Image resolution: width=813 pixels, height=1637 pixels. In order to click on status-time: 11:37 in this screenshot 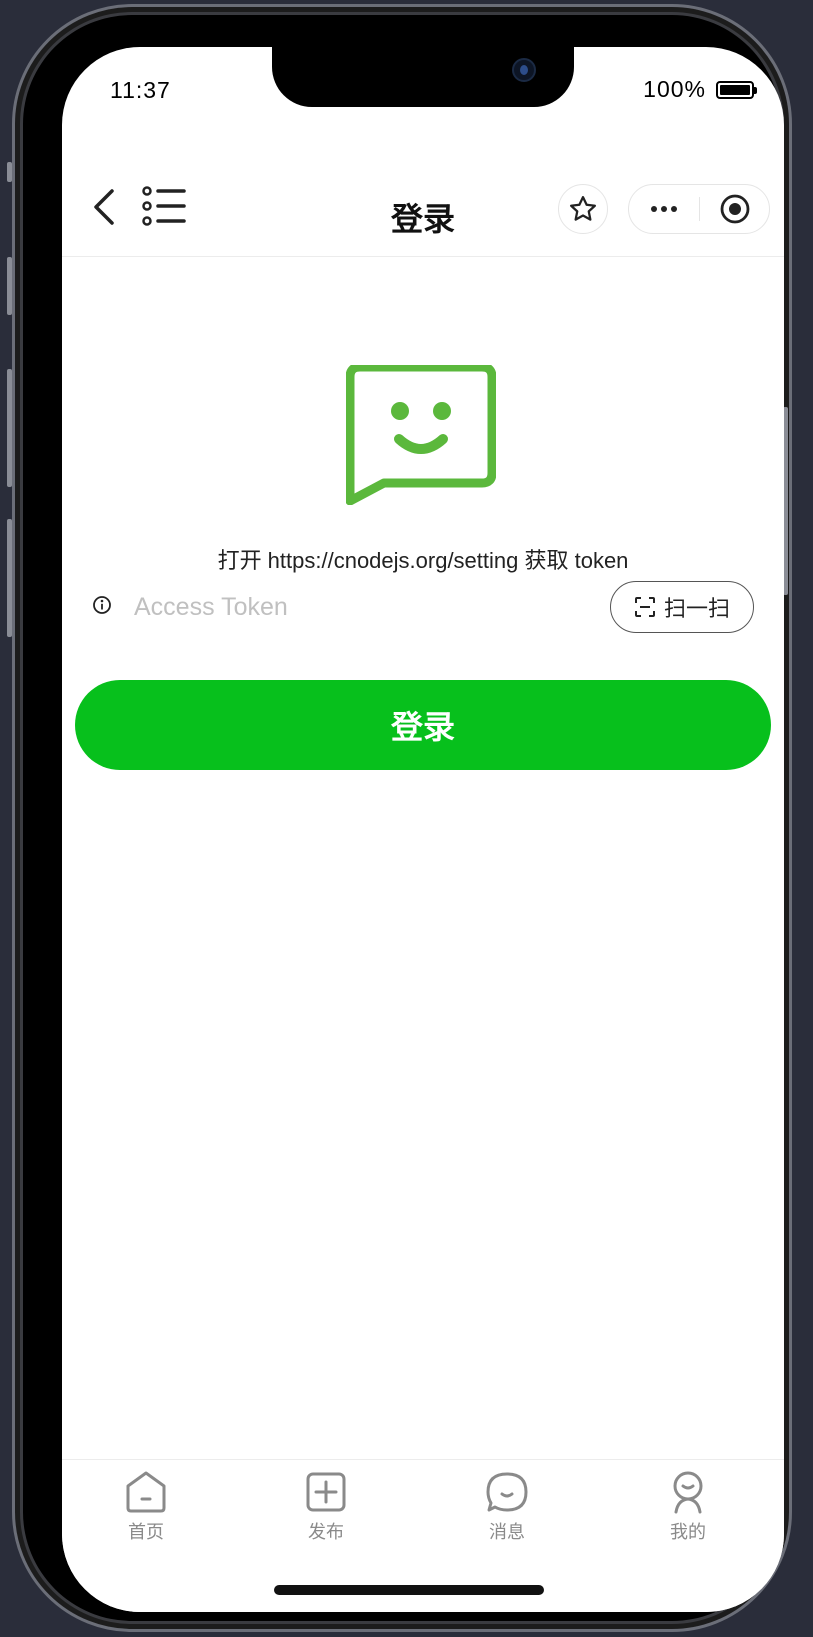, I will do `click(140, 90)`.